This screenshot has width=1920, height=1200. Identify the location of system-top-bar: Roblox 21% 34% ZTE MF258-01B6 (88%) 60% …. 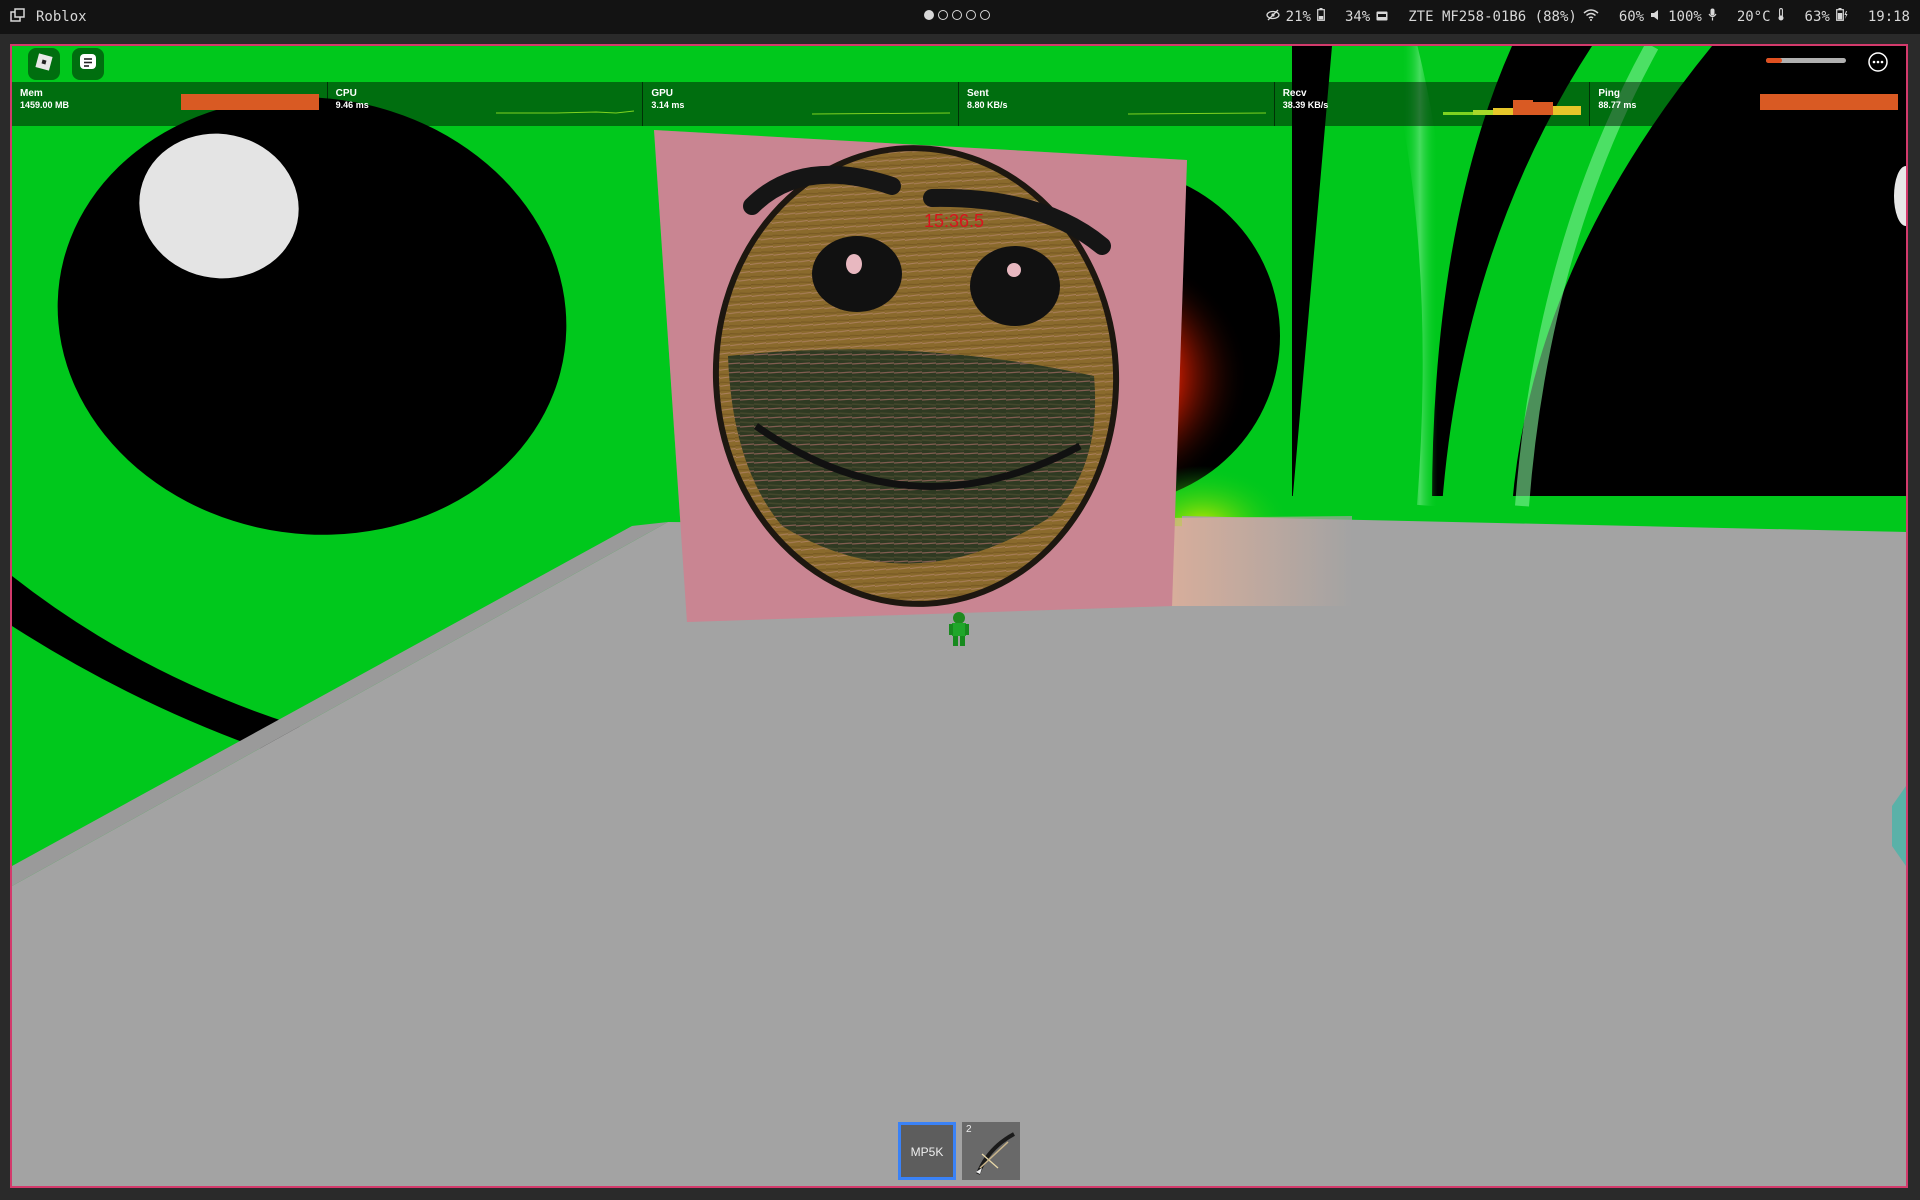
(960, 17).